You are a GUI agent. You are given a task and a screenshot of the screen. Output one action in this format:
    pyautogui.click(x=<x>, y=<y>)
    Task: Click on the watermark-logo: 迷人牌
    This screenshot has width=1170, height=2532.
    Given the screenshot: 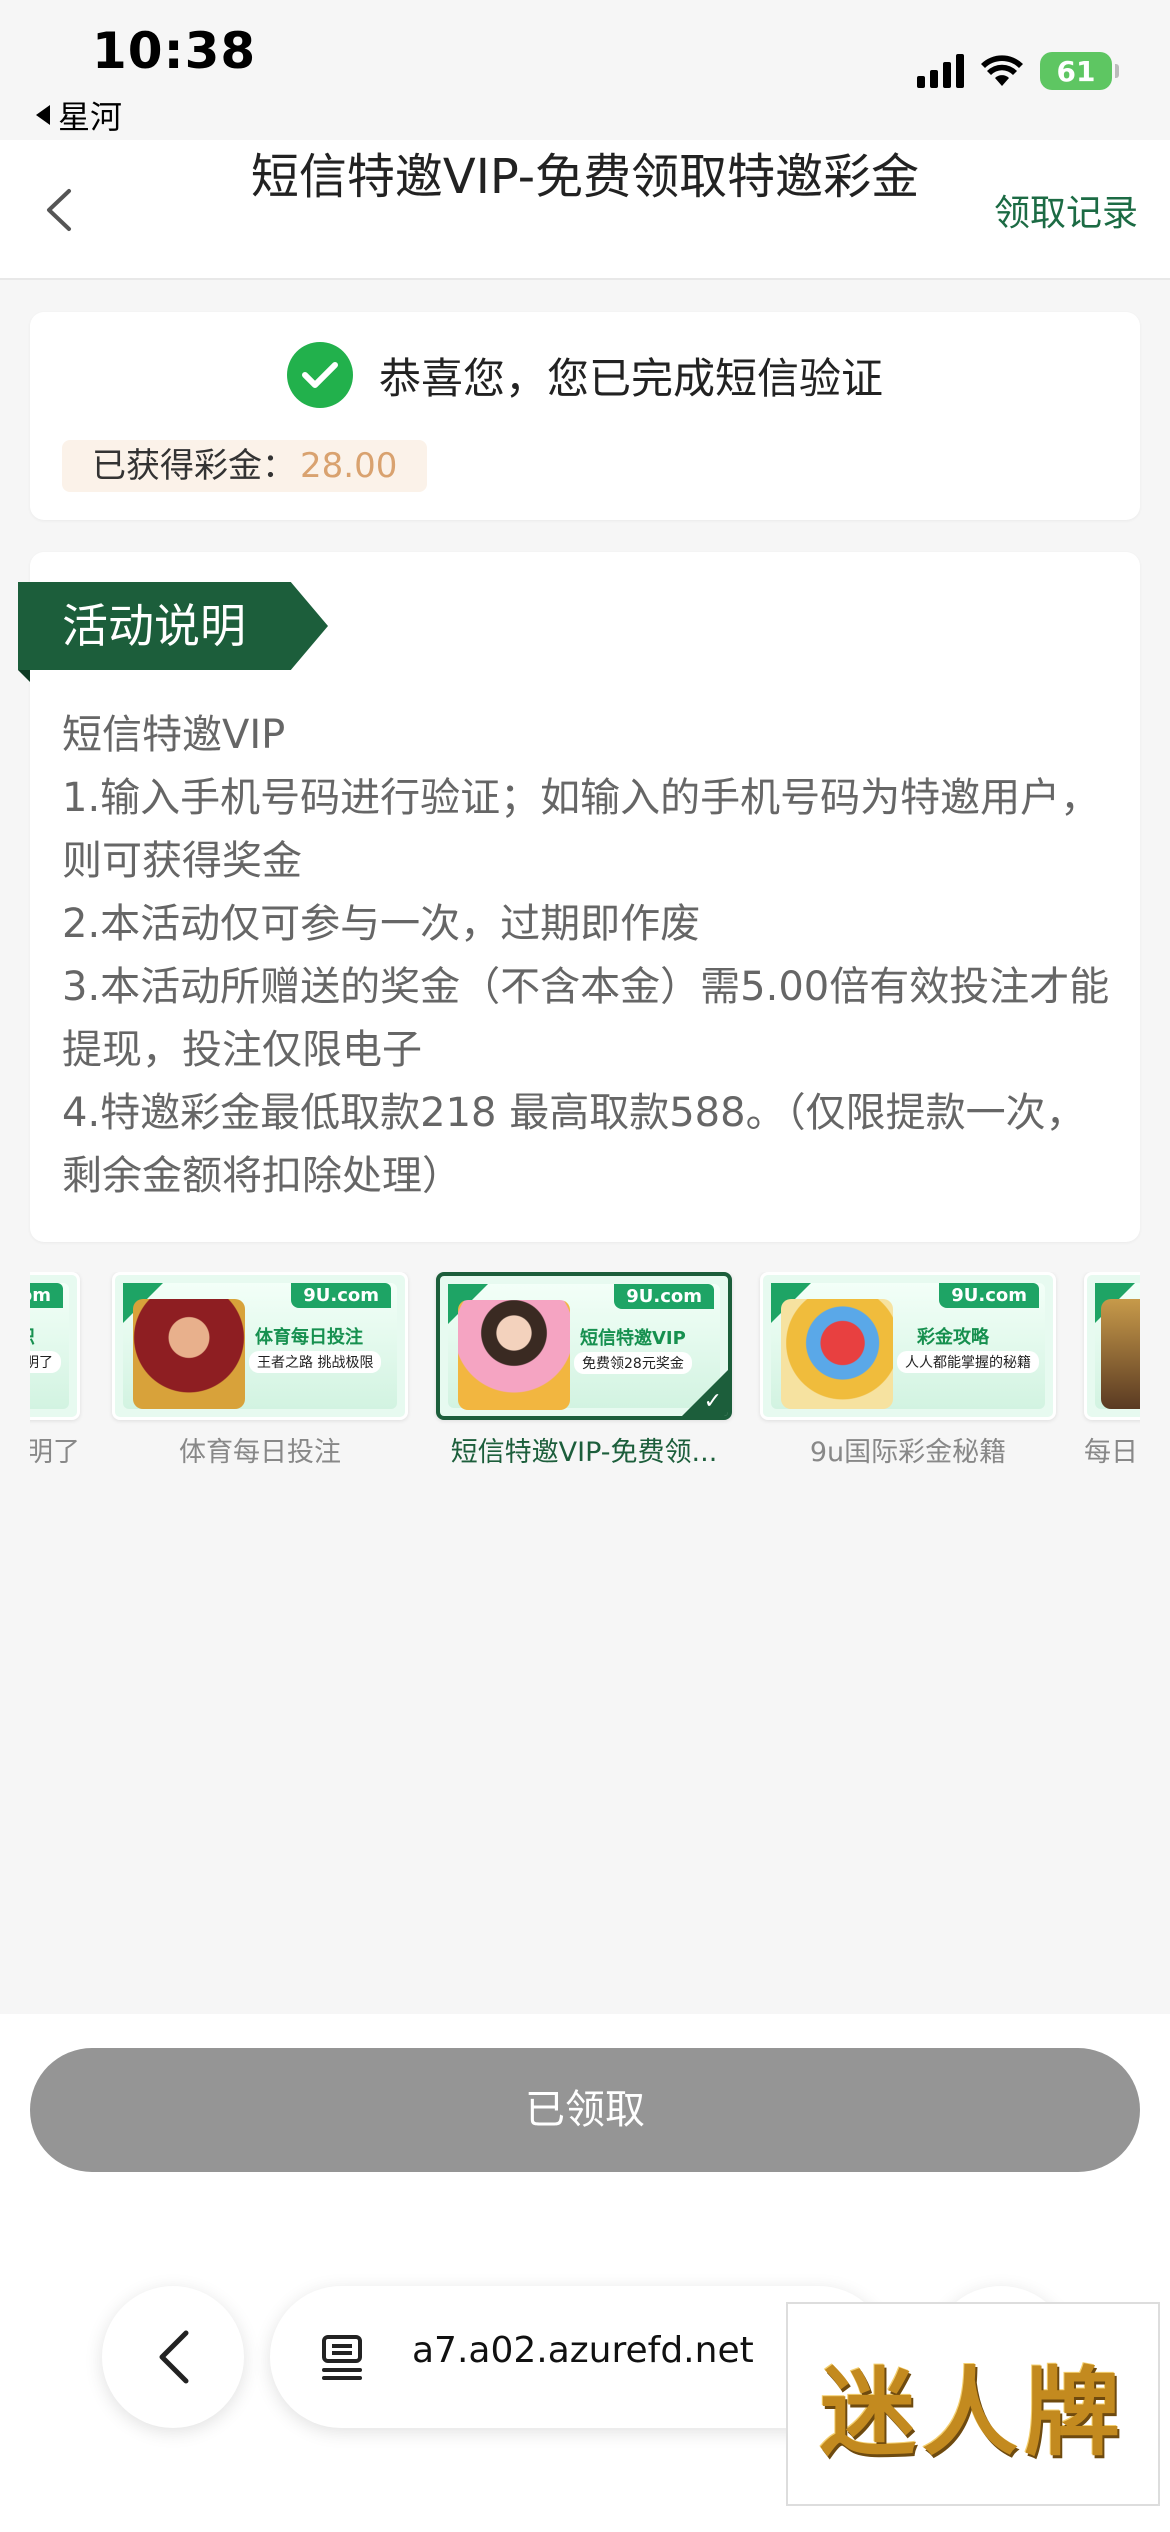 What is the action you would take?
    pyautogui.click(x=973, y=2404)
    